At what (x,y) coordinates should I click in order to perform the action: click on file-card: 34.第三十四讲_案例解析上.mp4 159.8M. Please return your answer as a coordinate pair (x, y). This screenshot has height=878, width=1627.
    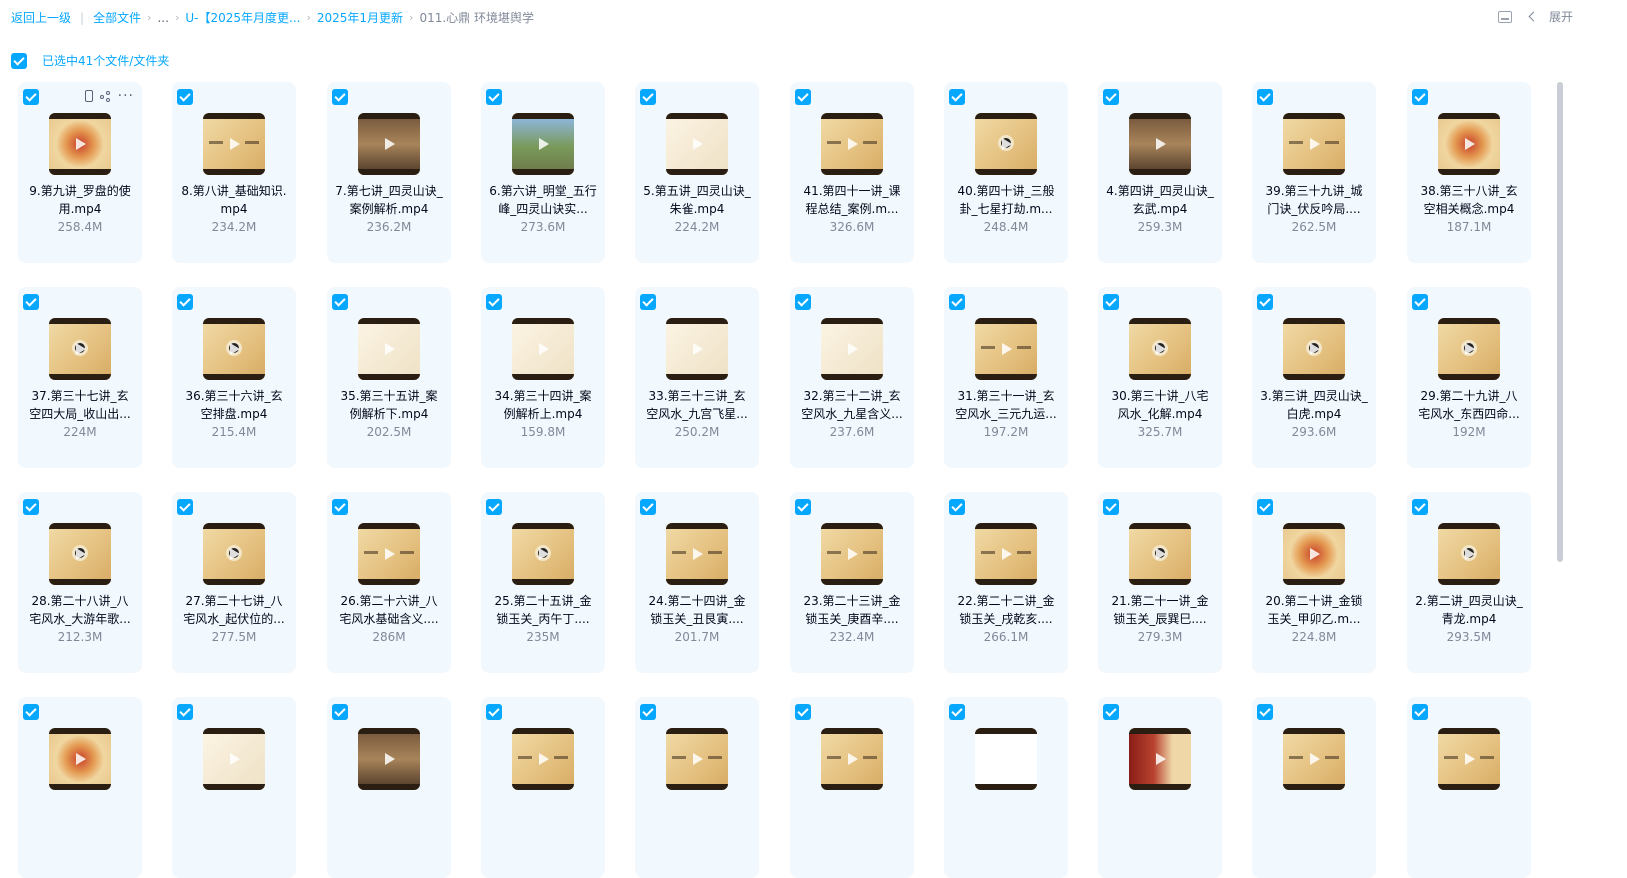
    Looking at the image, I should click on (543, 377).